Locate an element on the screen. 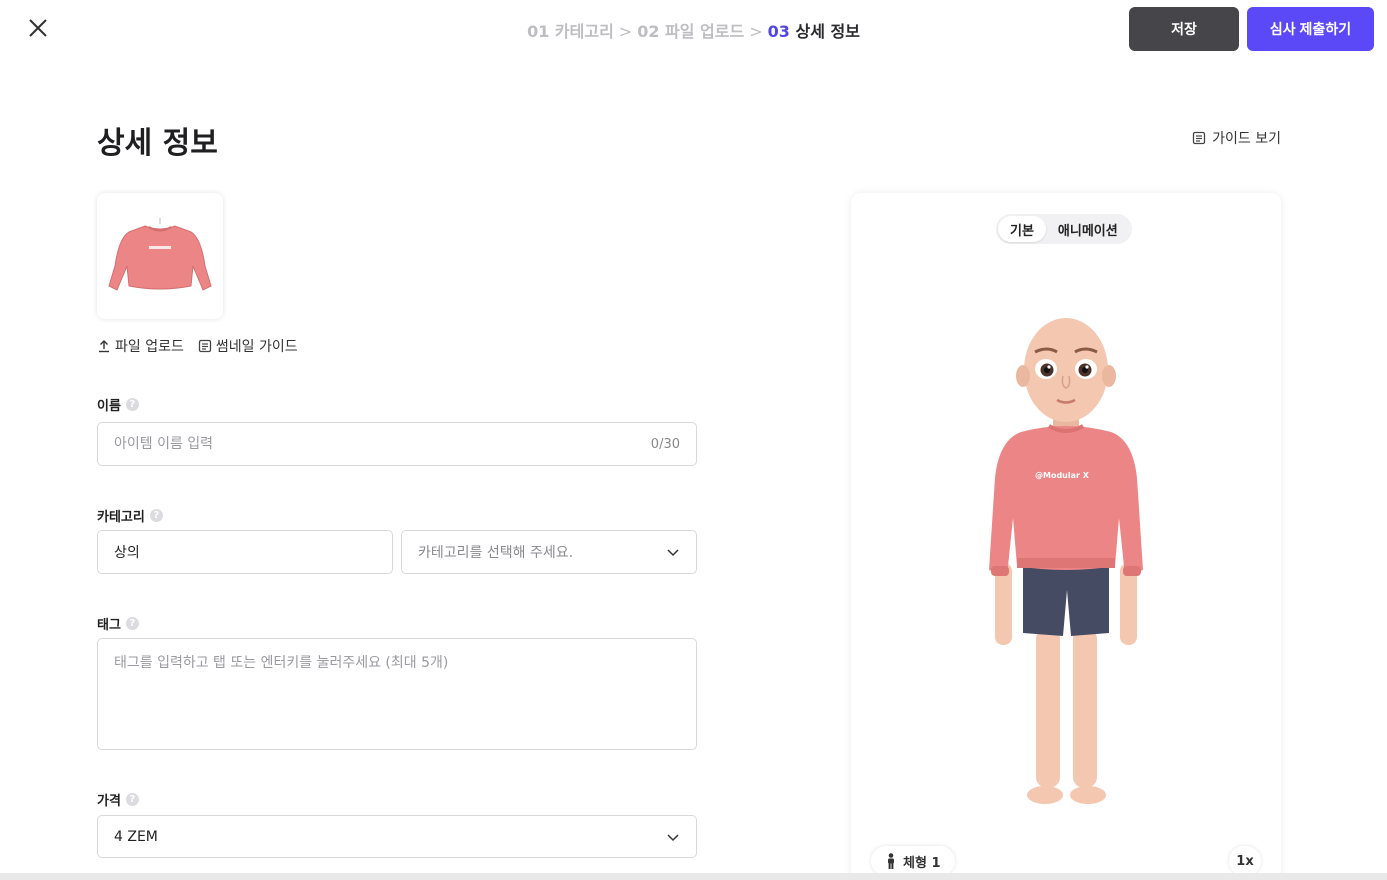  file-upload-button: 파일 업로드 is located at coordinates (140, 346).